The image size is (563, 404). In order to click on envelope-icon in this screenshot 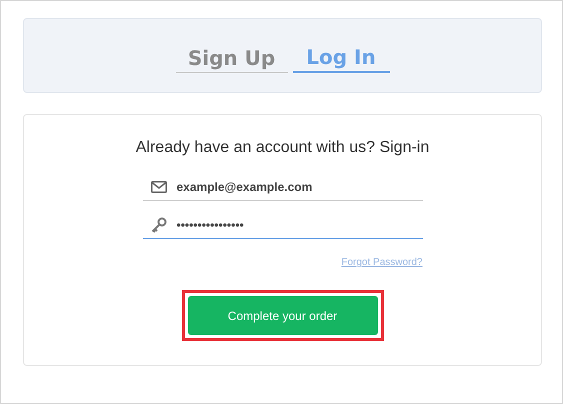, I will do `click(158, 187)`.